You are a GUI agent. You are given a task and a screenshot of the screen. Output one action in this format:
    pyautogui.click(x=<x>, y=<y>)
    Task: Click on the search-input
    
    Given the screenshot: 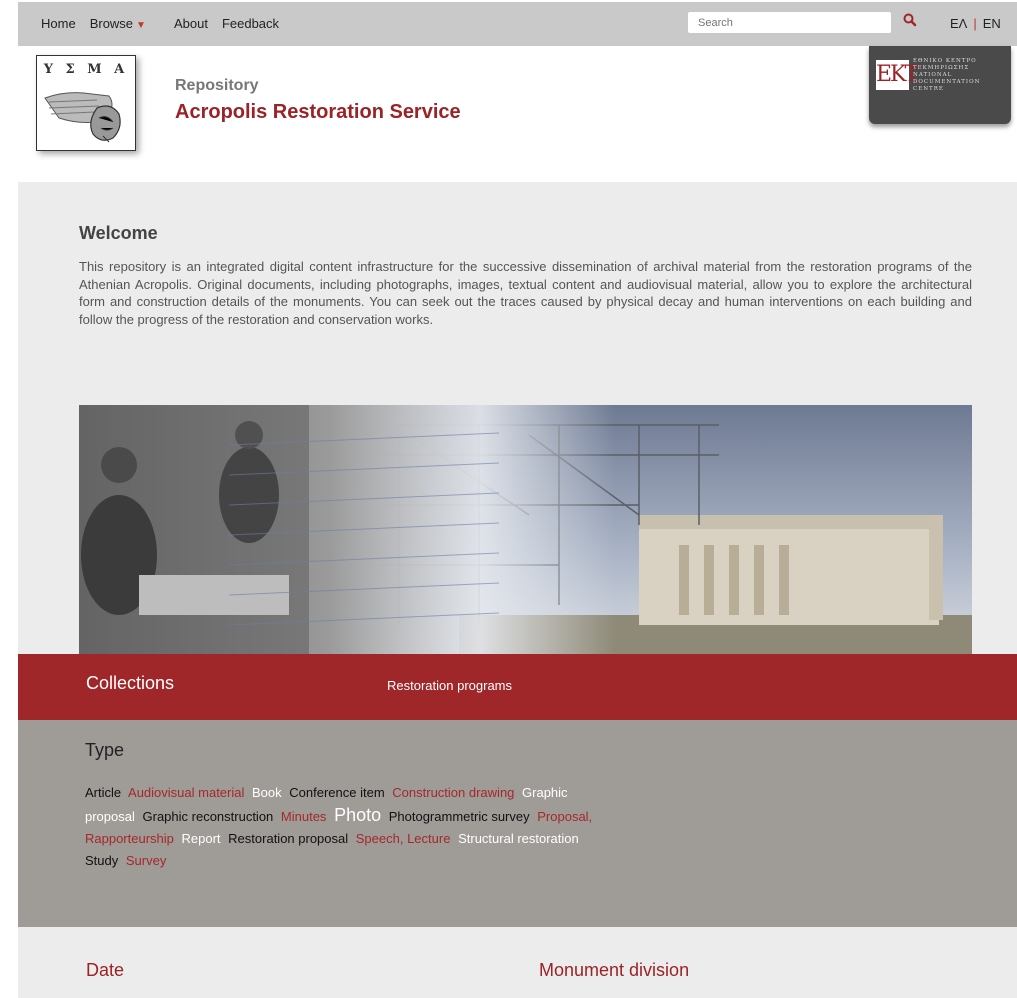 What is the action you would take?
    pyautogui.click(x=789, y=22)
    